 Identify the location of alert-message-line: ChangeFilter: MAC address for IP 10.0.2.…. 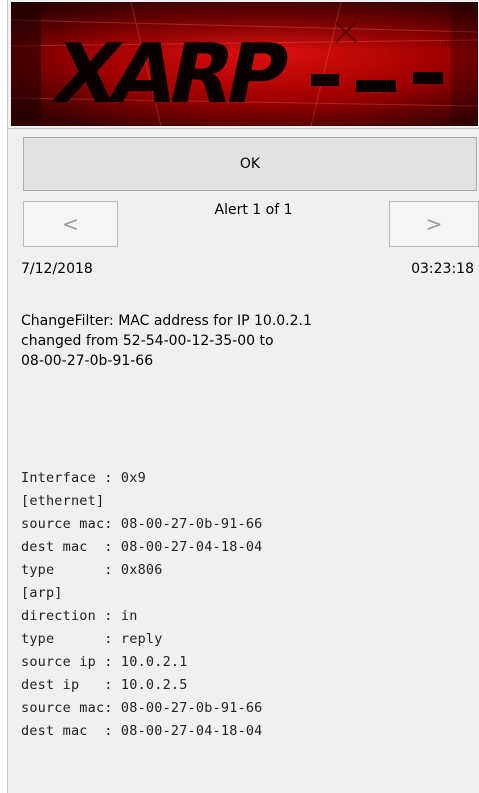
(166, 321).